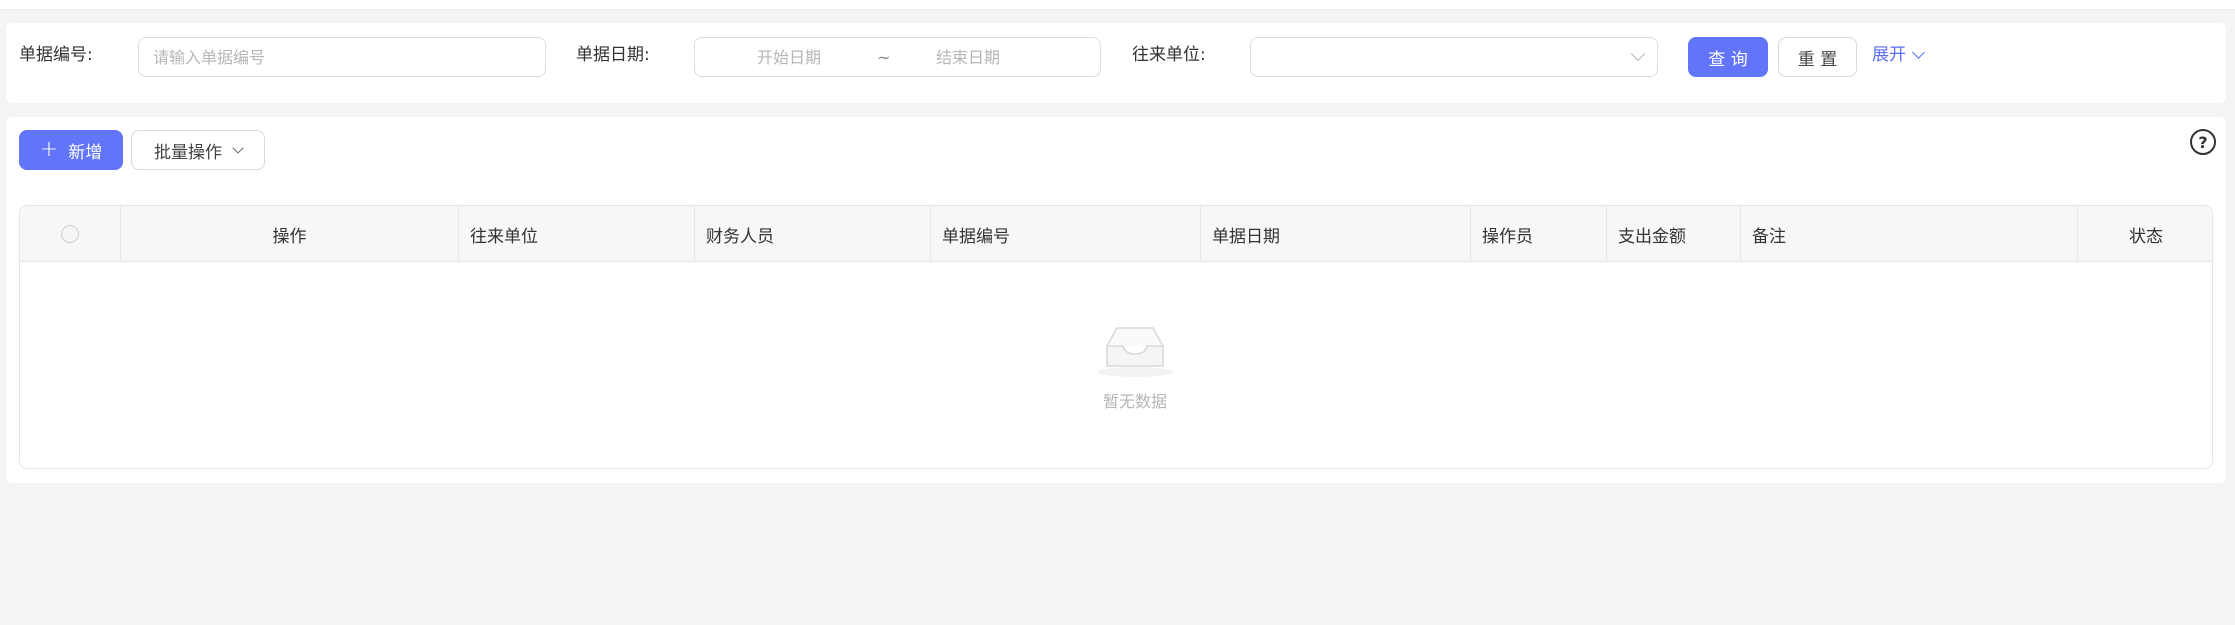 This screenshot has height=625, width=2235. I want to click on doc-date-label: 单据日期:, so click(613, 55).